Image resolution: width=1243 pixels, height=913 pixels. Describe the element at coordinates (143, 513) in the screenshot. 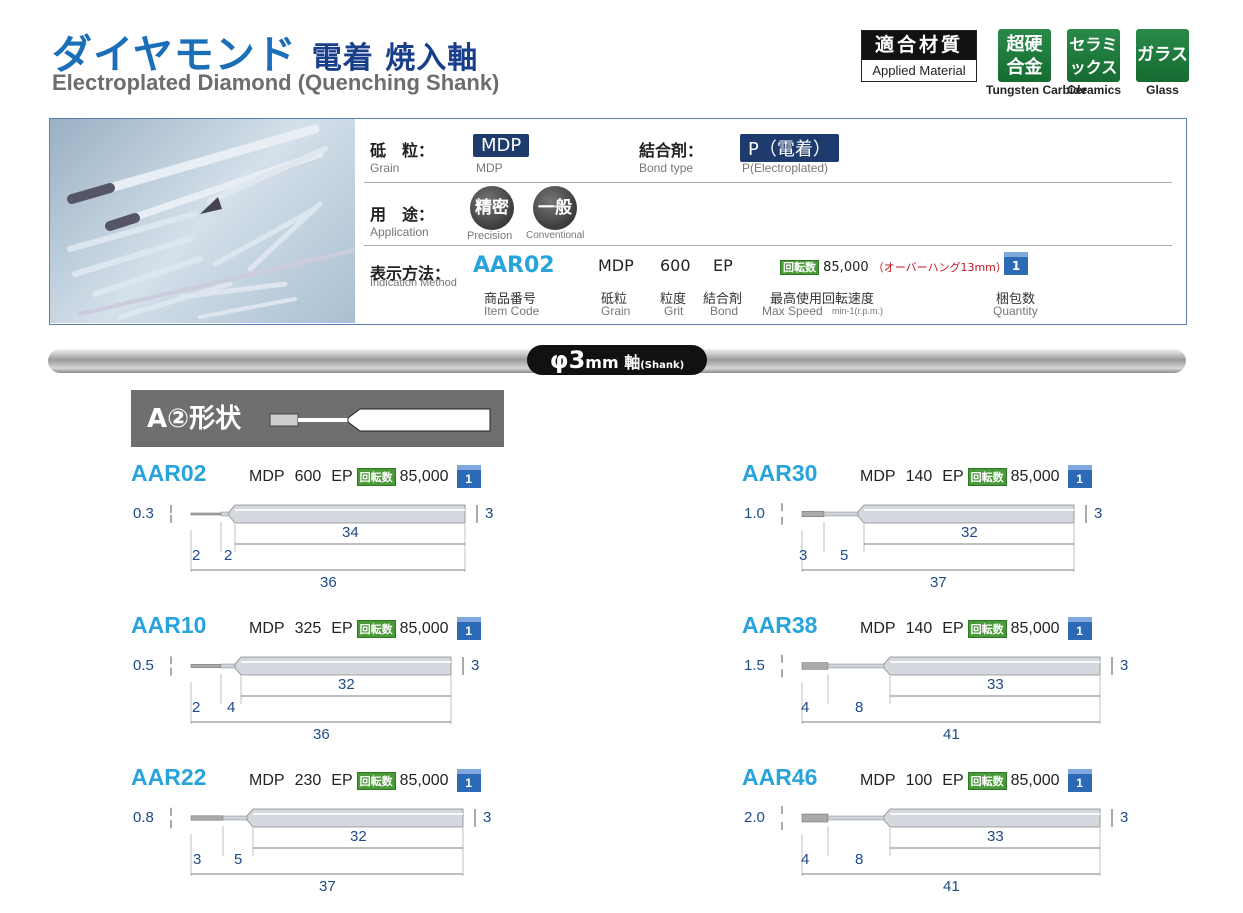

I see `dim-tip-diameter: 0.3` at that location.